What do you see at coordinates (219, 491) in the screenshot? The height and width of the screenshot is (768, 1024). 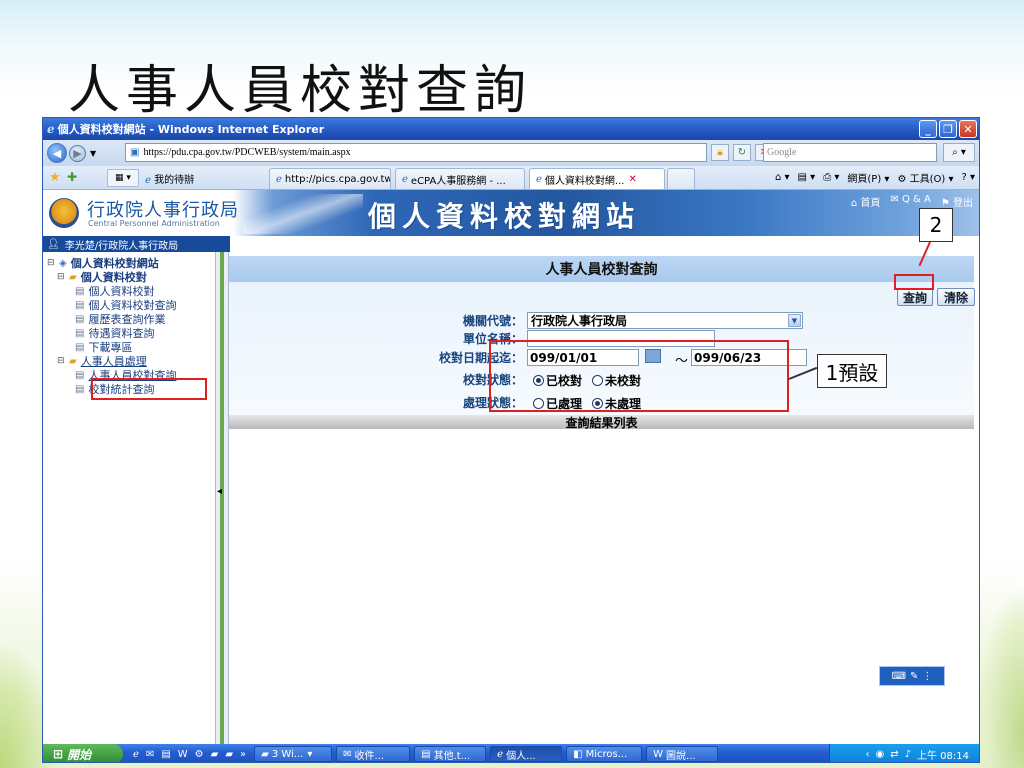 I see `collapse-pane-icon: ◂` at bounding box center [219, 491].